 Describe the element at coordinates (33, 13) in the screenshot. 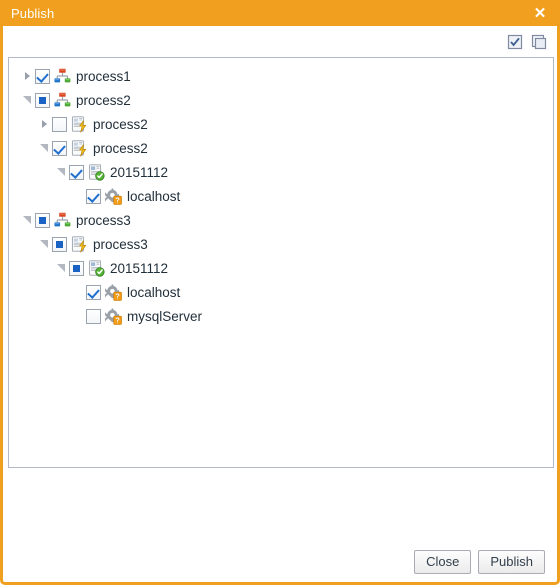

I see `dialog-title: Publish` at that location.